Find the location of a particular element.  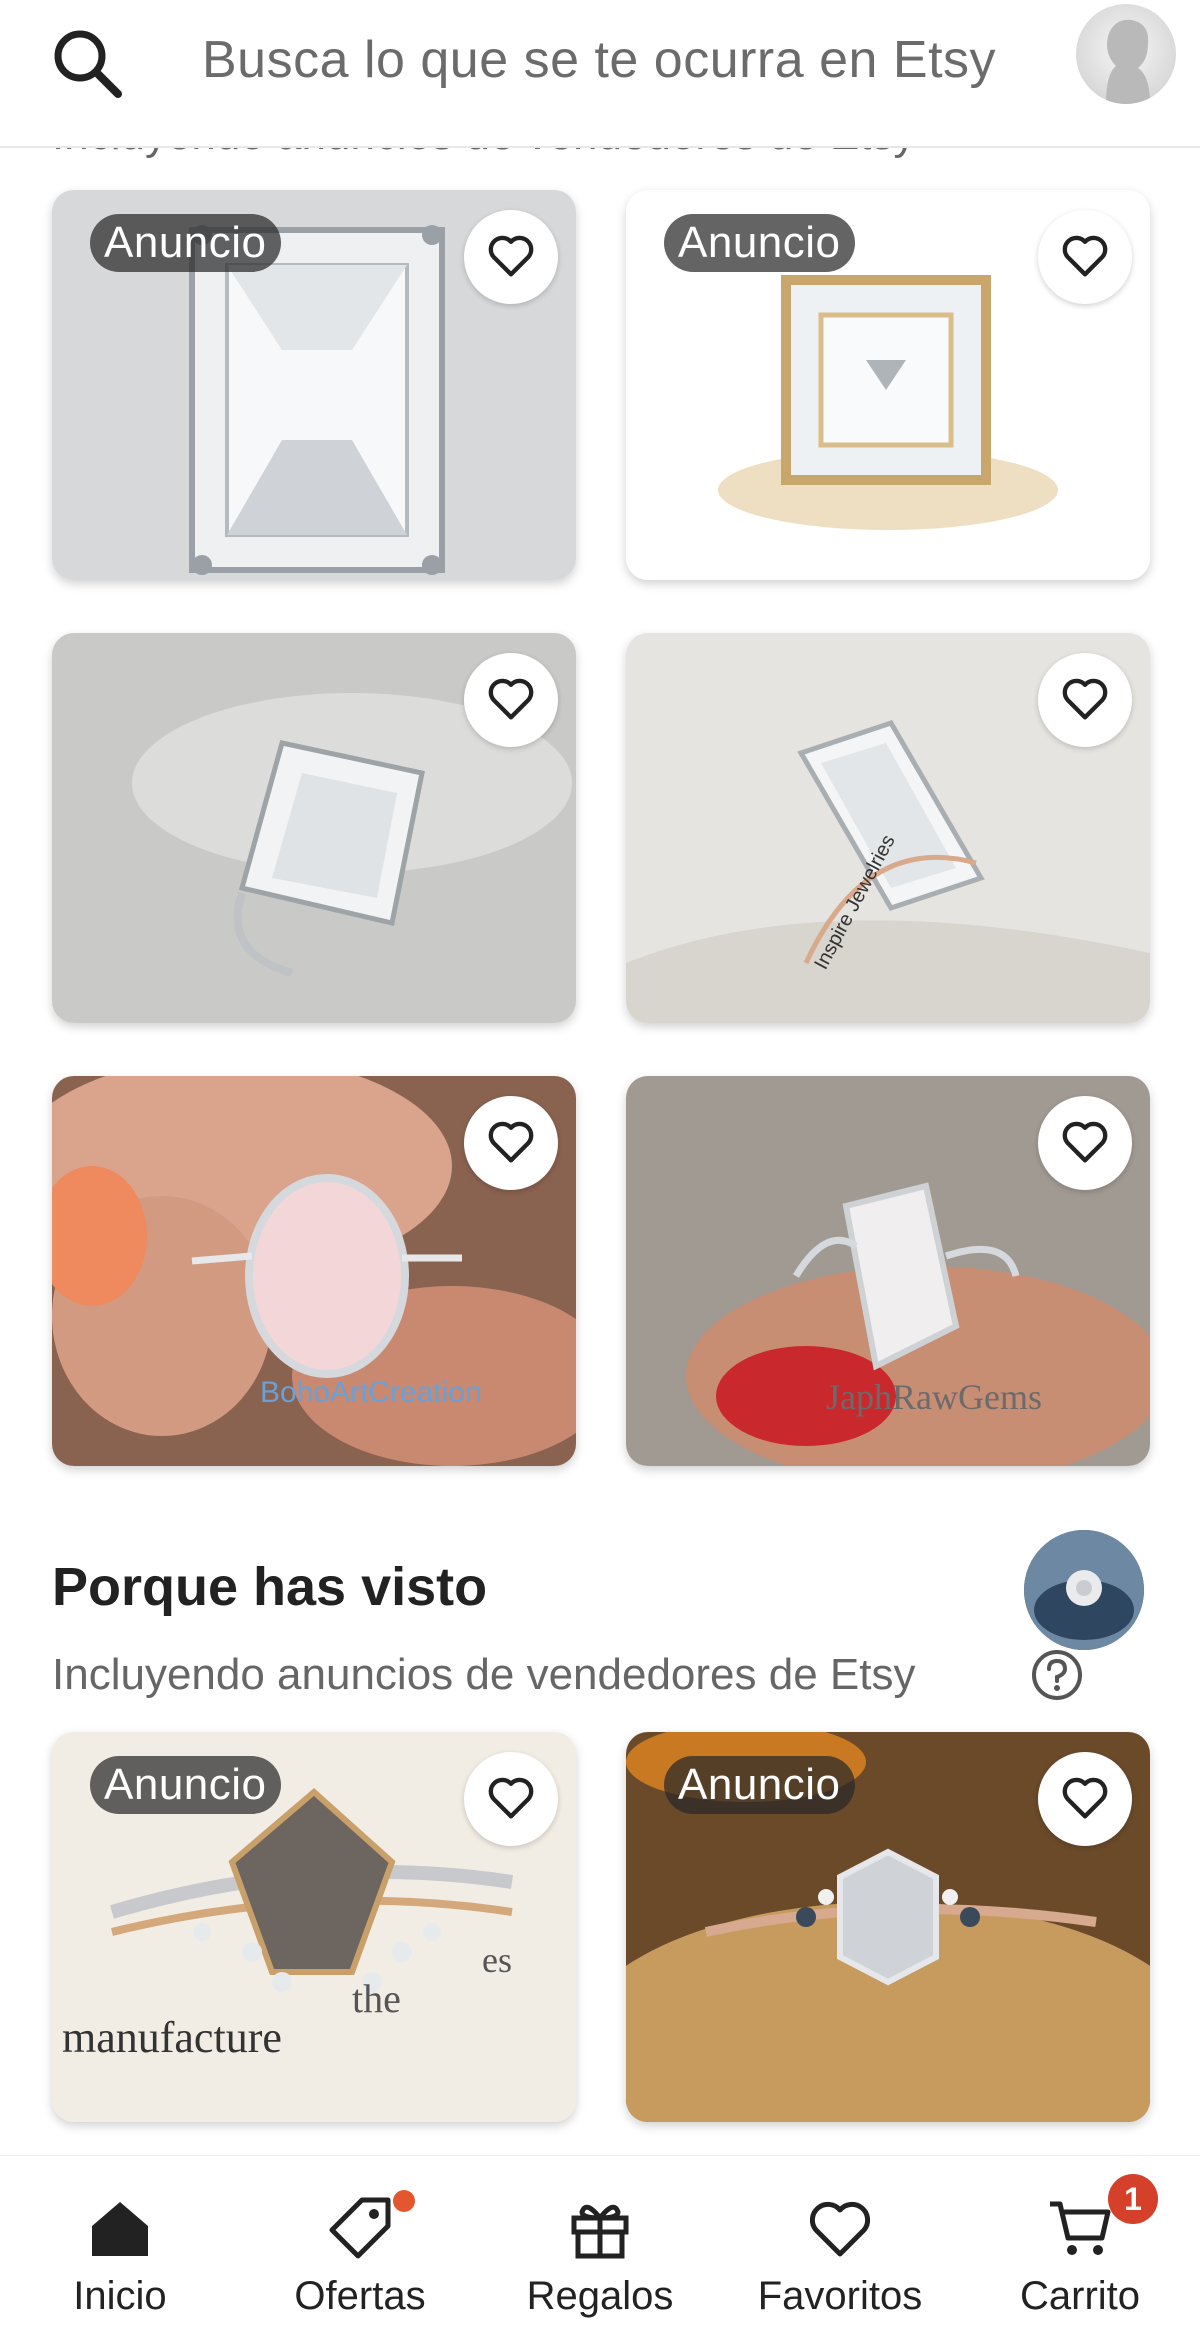

nav-item-favoritos: Favoritos is located at coordinates (840, 2246).